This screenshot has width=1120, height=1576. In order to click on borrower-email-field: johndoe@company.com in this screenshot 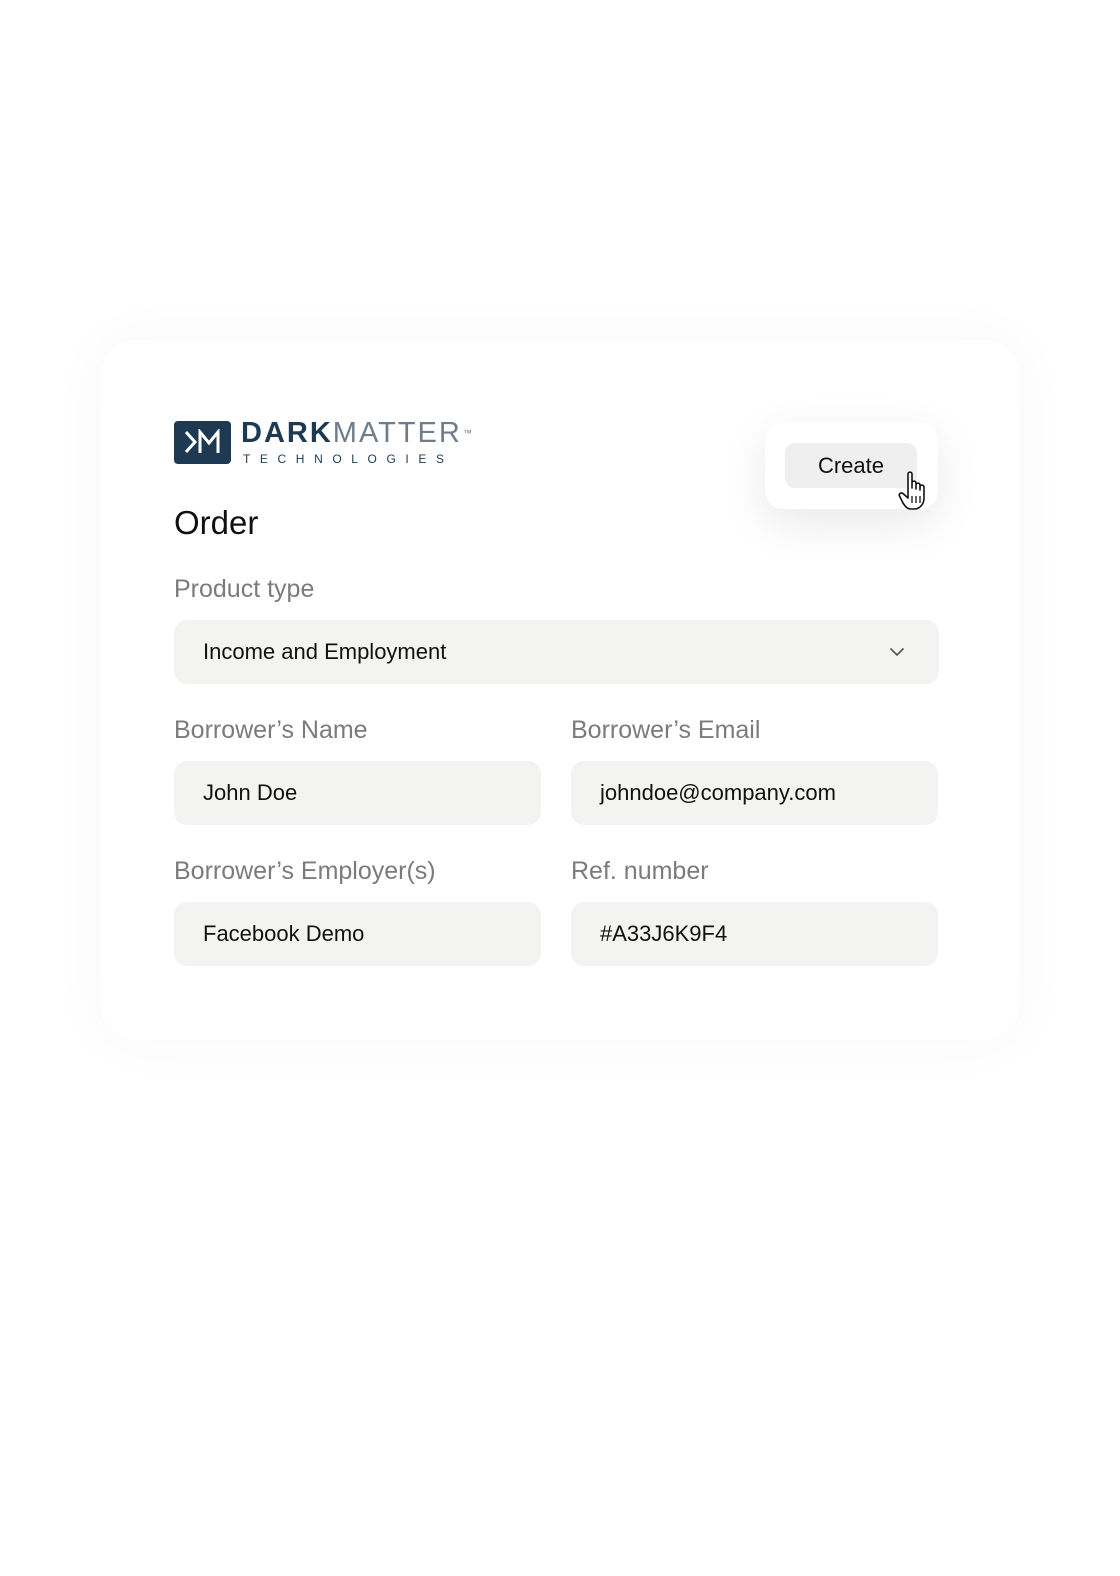, I will do `click(754, 793)`.